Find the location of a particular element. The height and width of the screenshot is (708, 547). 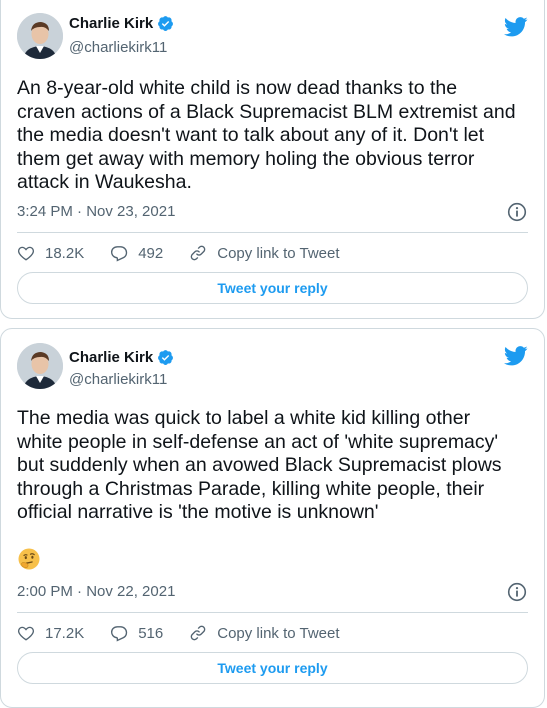

like-button: 17.2K is located at coordinates (50, 633).